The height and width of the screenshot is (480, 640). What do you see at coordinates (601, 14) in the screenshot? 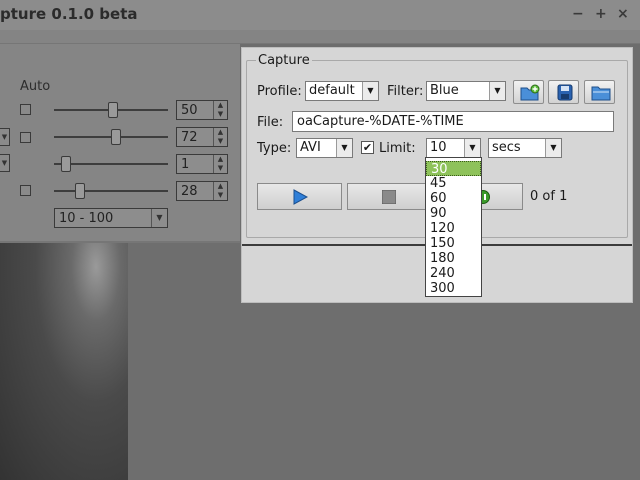
I see `maximize-button: +` at bounding box center [601, 14].